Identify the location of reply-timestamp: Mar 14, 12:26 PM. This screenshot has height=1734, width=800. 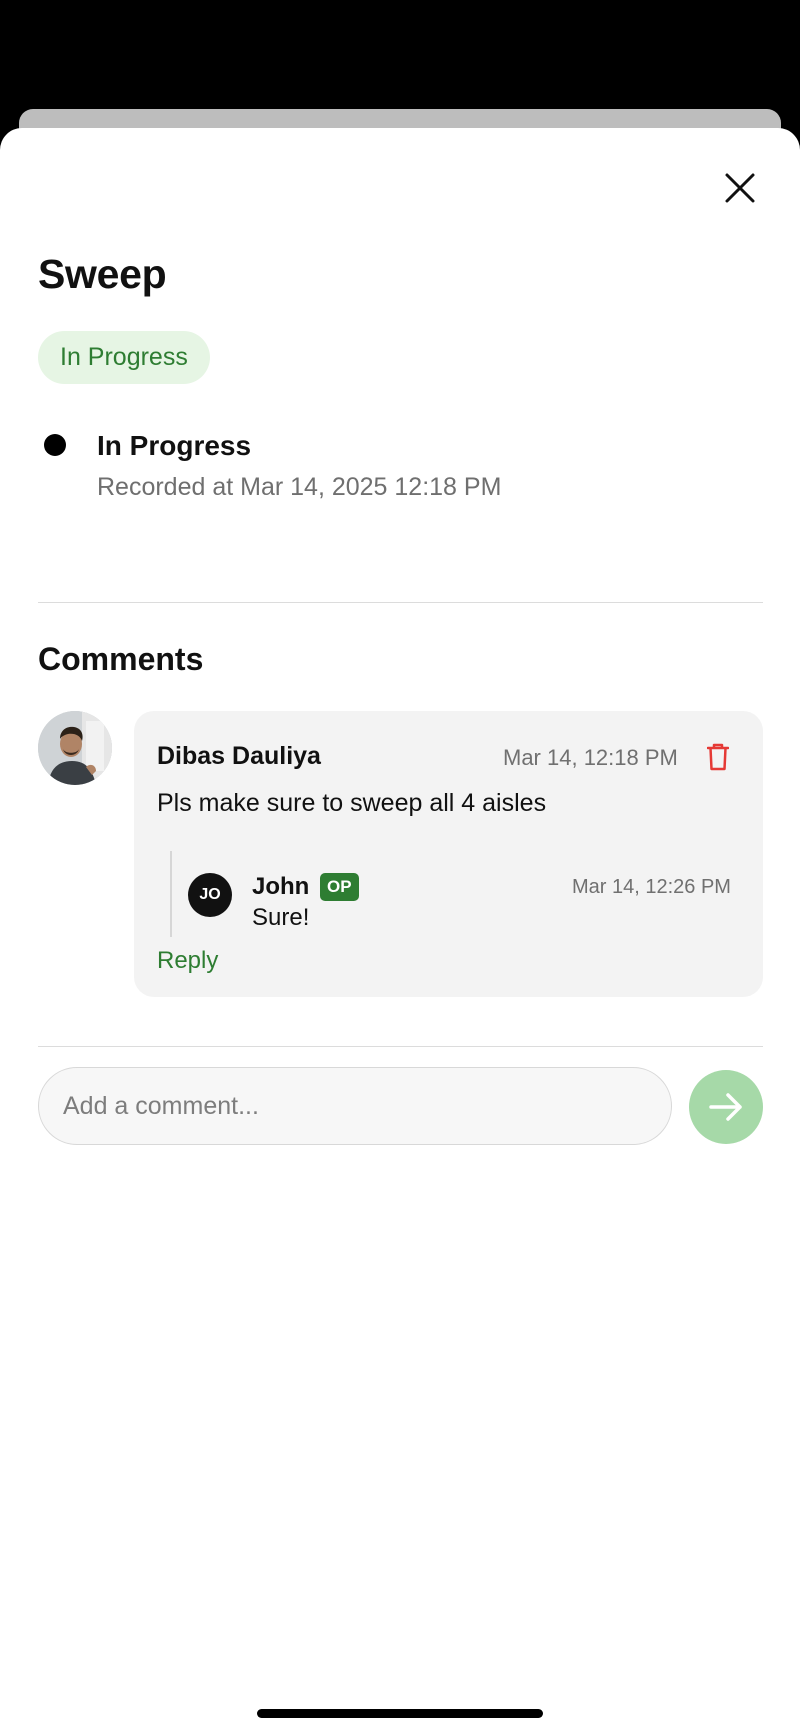
(651, 887).